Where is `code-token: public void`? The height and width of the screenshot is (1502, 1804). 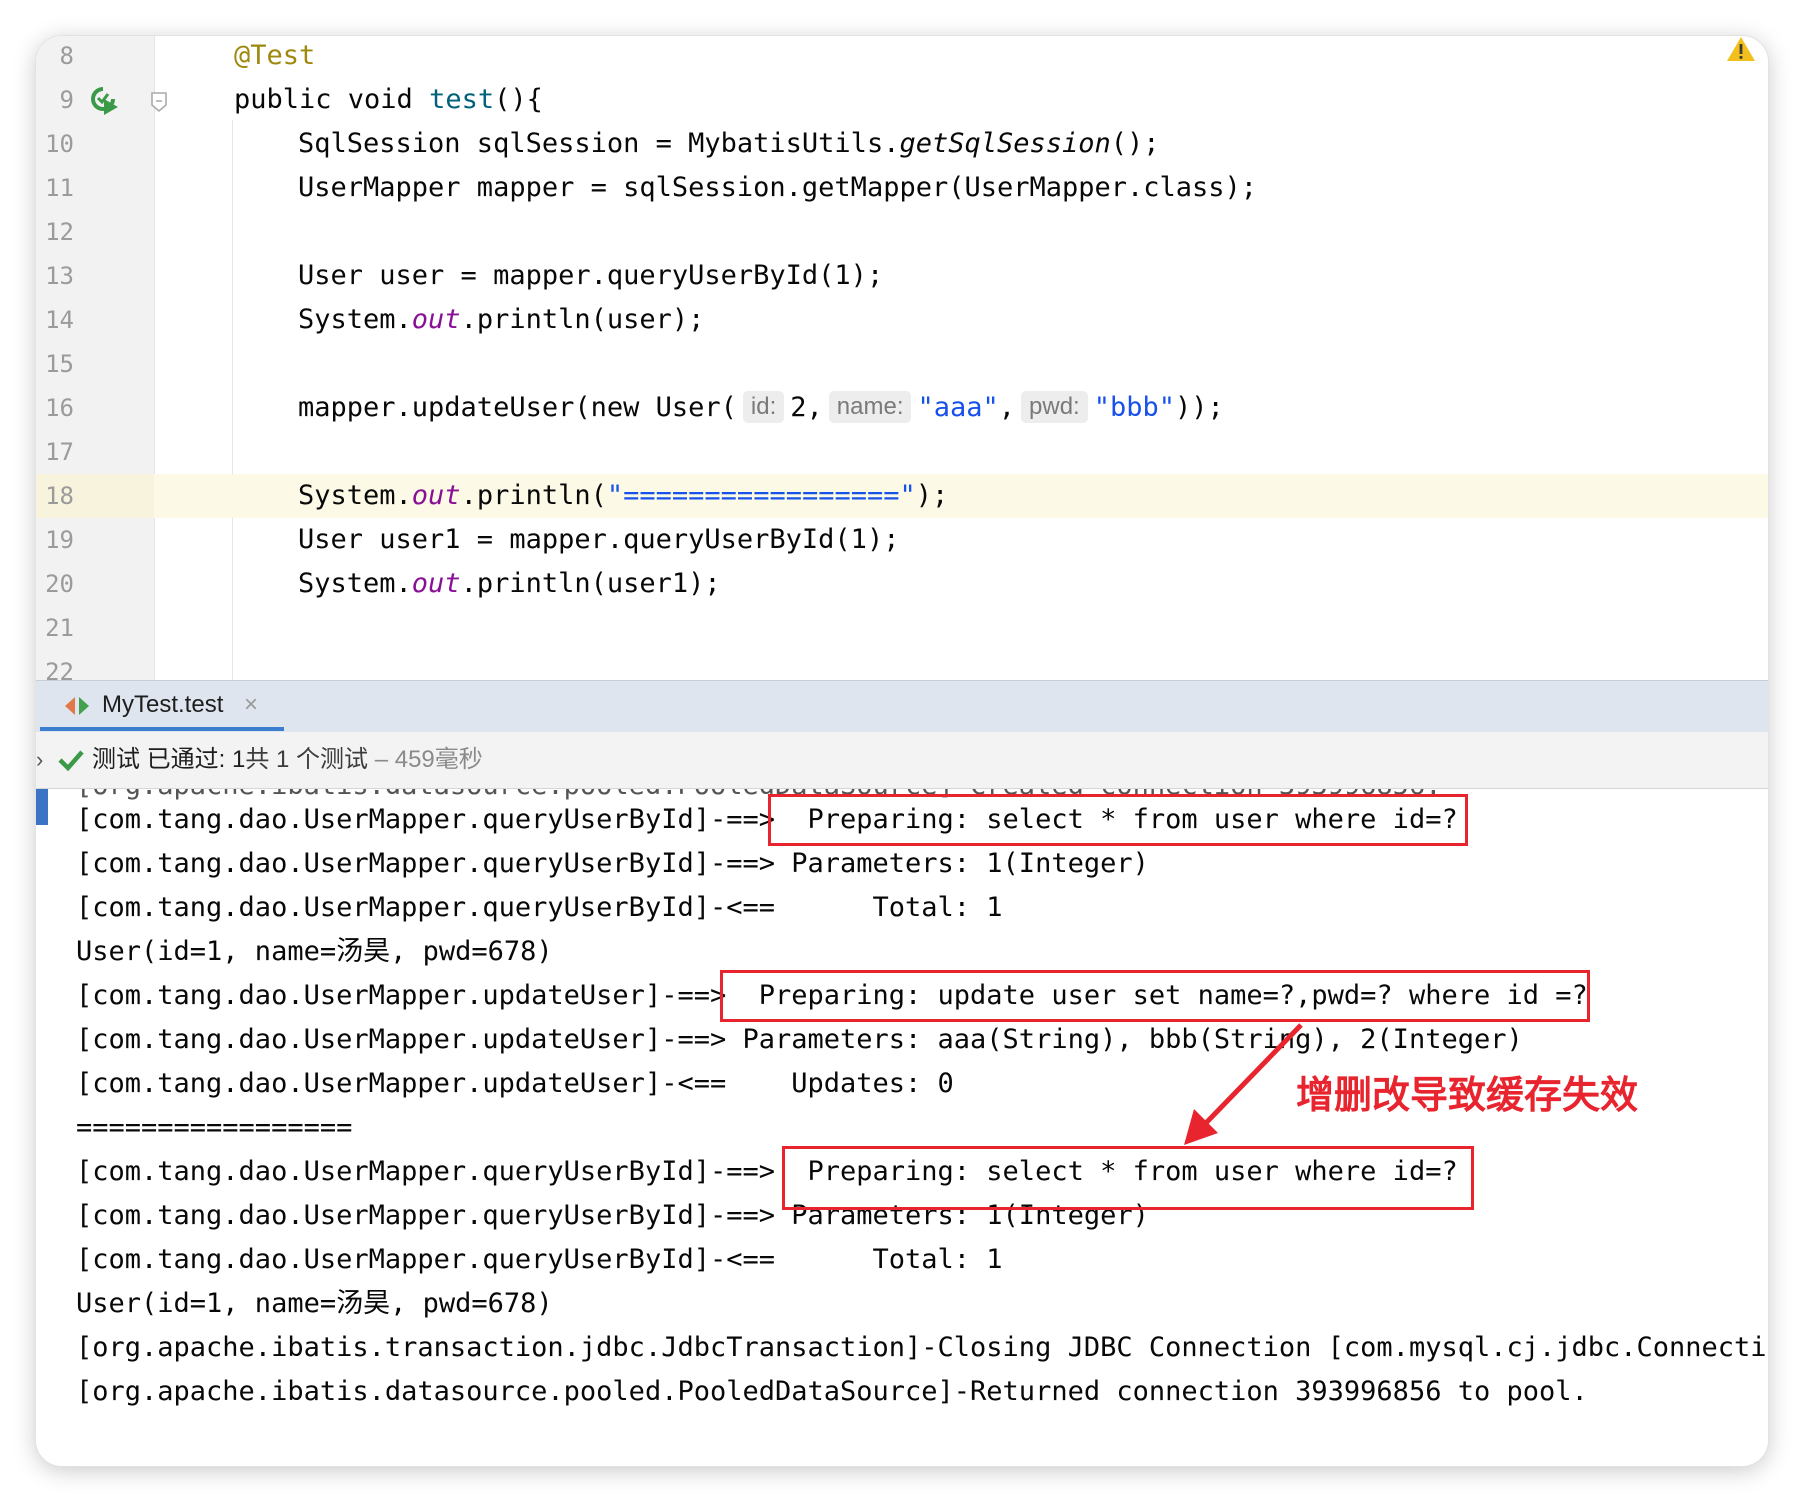 code-token: public void is located at coordinates (332, 99).